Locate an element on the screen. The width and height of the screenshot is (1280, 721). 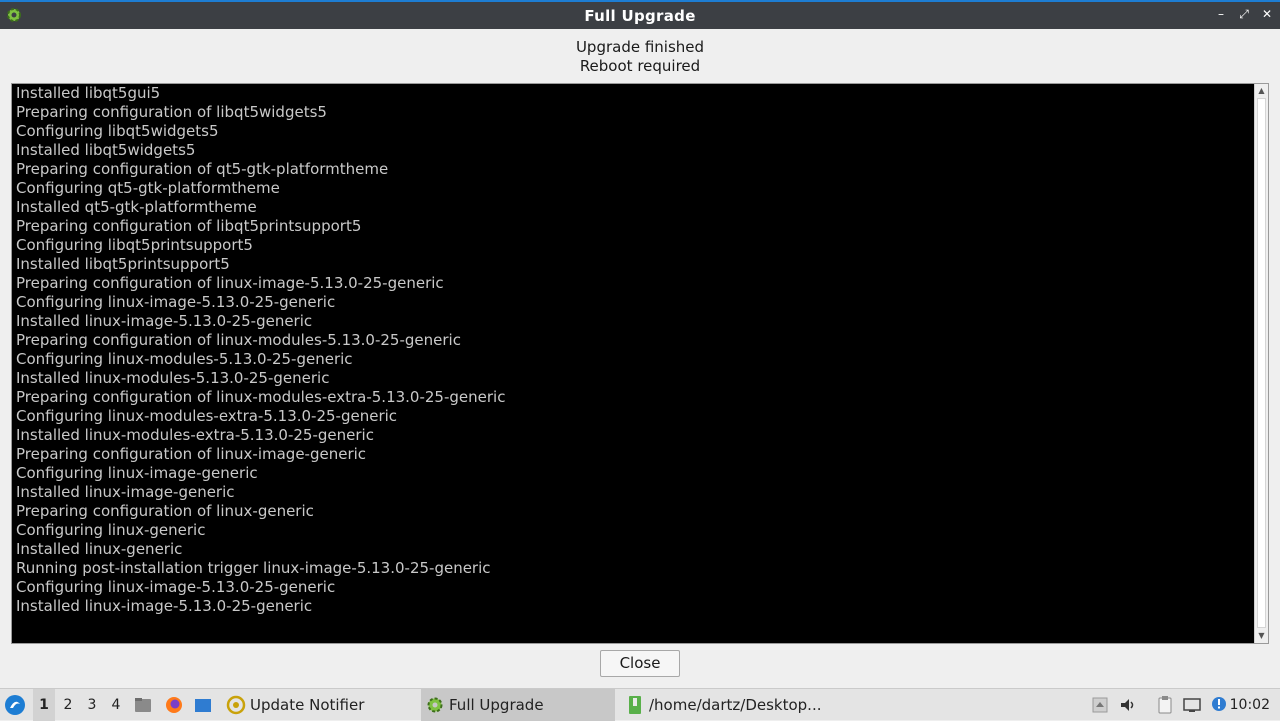
update-available-icon is located at coordinates (1219, 704).